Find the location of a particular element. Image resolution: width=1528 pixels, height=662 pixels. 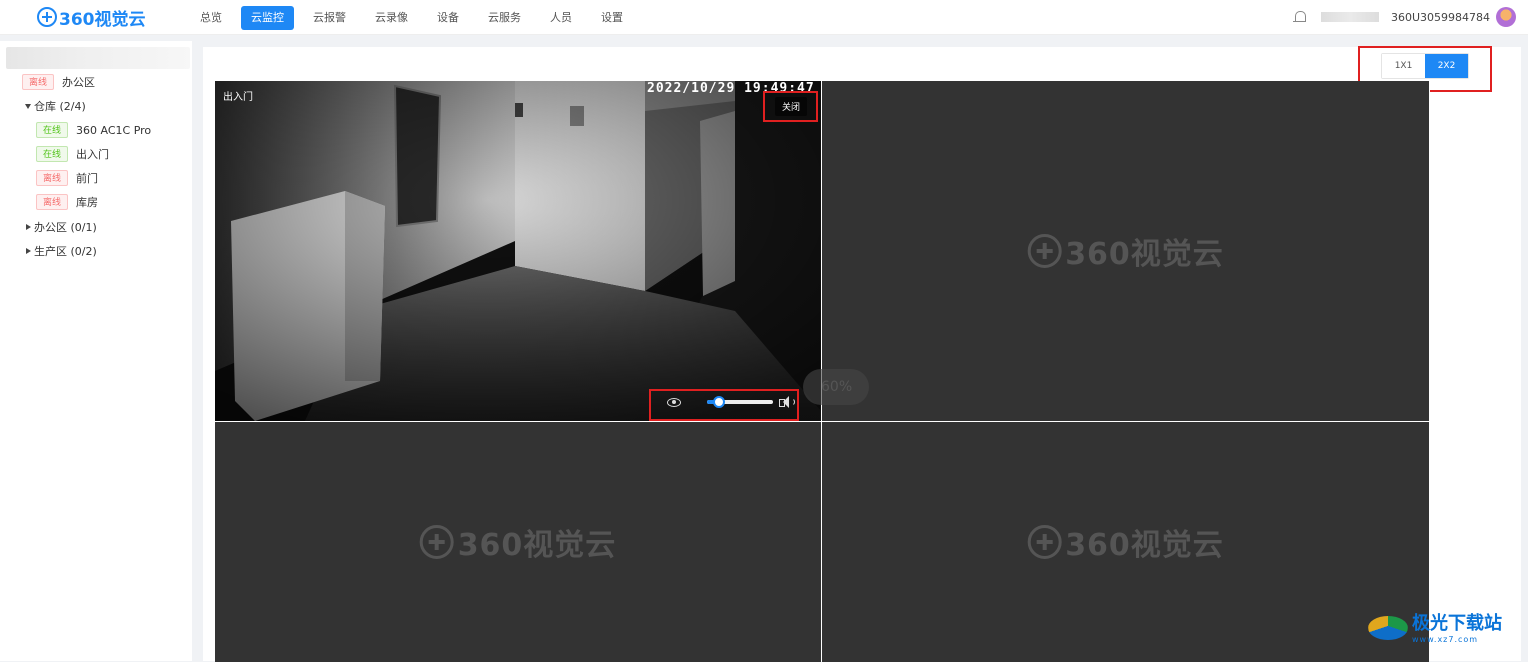

tree-node-ac1c: 在线 360 AC1C Pro is located at coordinates (93, 130).